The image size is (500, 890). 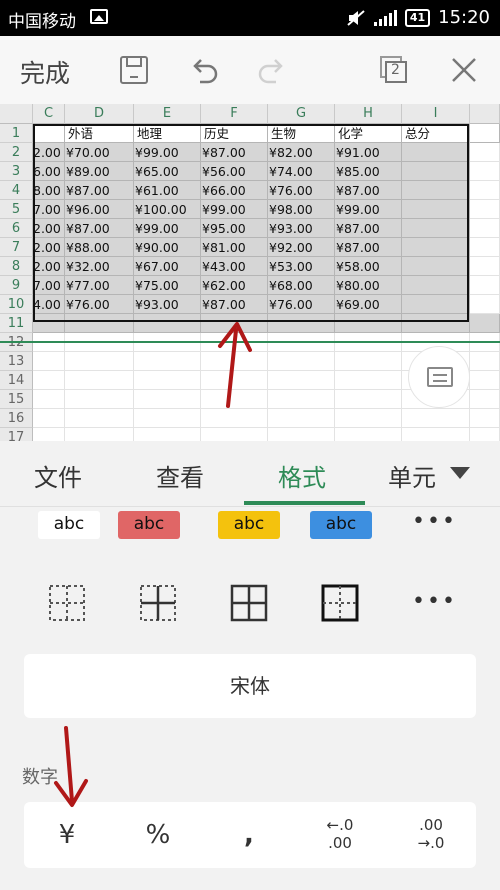 I want to click on tab-file: 文件, so click(x=58, y=475).